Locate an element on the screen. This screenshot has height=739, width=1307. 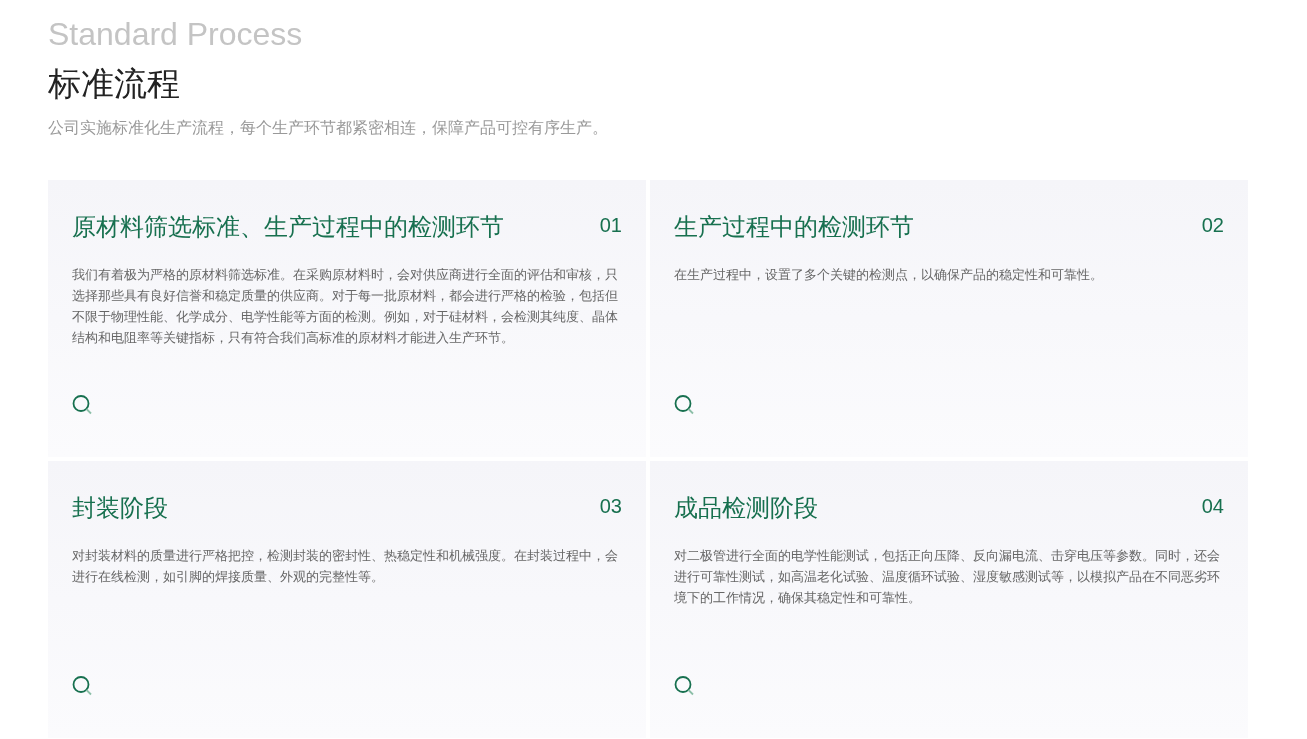
intro-text: 公司实施标准化生产流程，每个生产环节都紧密相连，保障产品可控有序生产。 is located at coordinates (328, 128).